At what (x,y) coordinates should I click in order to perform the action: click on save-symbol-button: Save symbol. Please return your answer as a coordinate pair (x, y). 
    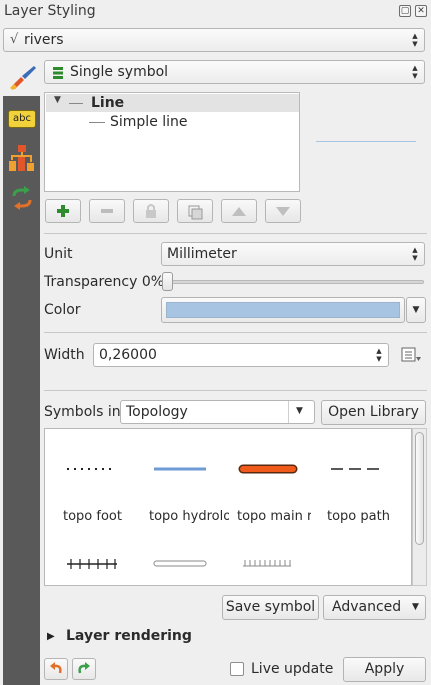
    Looking at the image, I should click on (270, 607).